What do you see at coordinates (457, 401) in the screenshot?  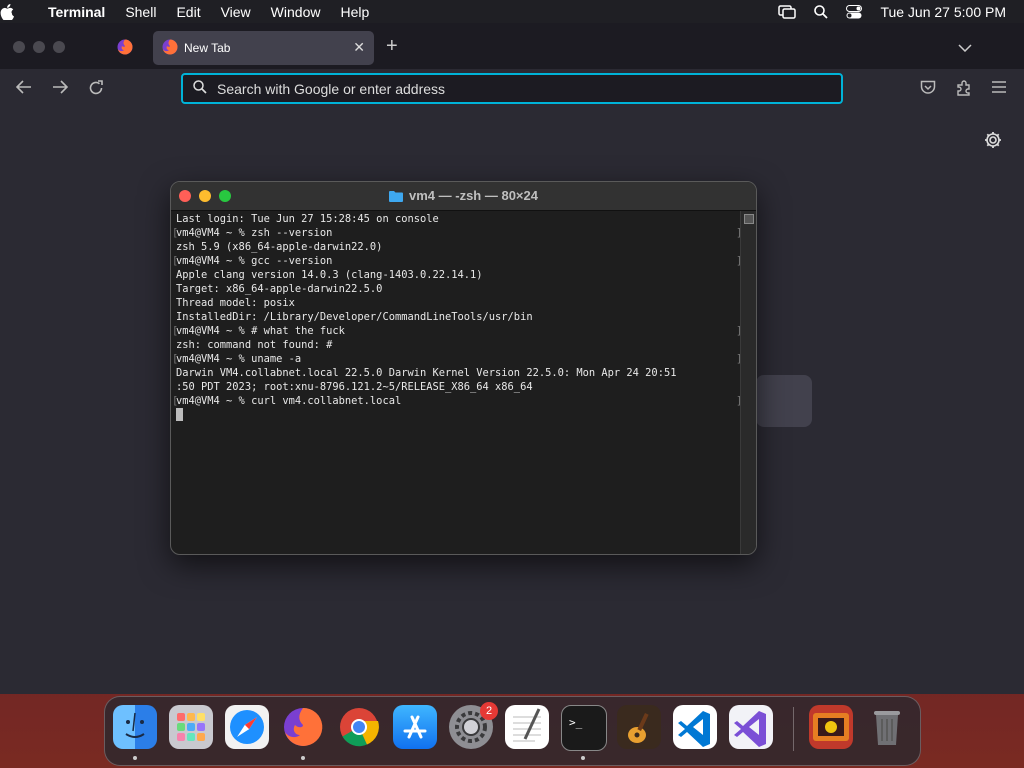 I see `terminal-line: vm4@VM4 ~ % curl vm4.collabnet.local[]` at bounding box center [457, 401].